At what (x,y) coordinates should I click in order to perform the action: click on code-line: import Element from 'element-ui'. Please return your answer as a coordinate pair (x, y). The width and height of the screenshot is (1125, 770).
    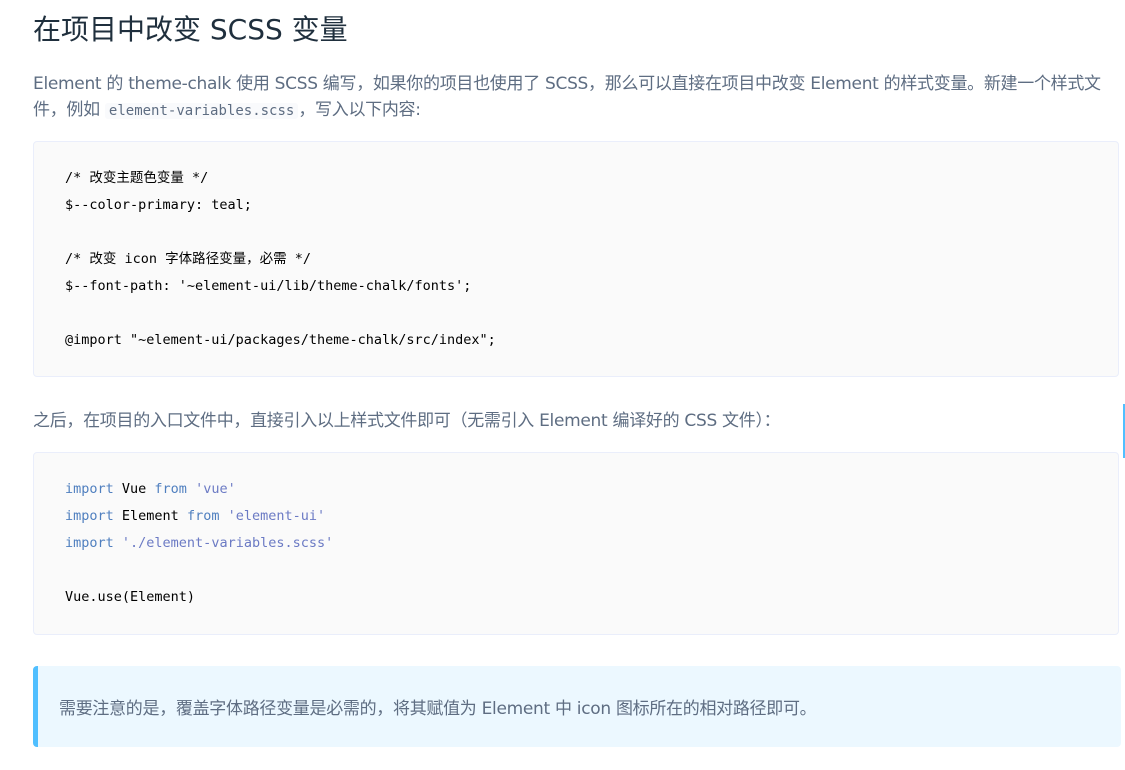
    Looking at the image, I should click on (576, 516).